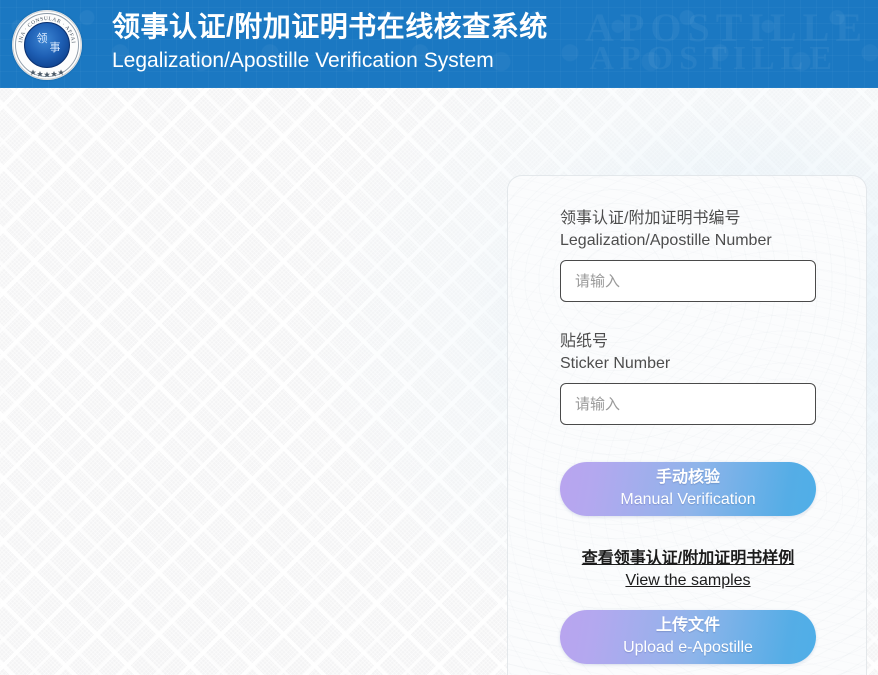 Image resolution: width=878 pixels, height=675 pixels. Describe the element at coordinates (330, 26) in the screenshot. I see `page-title-chinese: 领事认证/附加证明书在线核查系统` at that location.